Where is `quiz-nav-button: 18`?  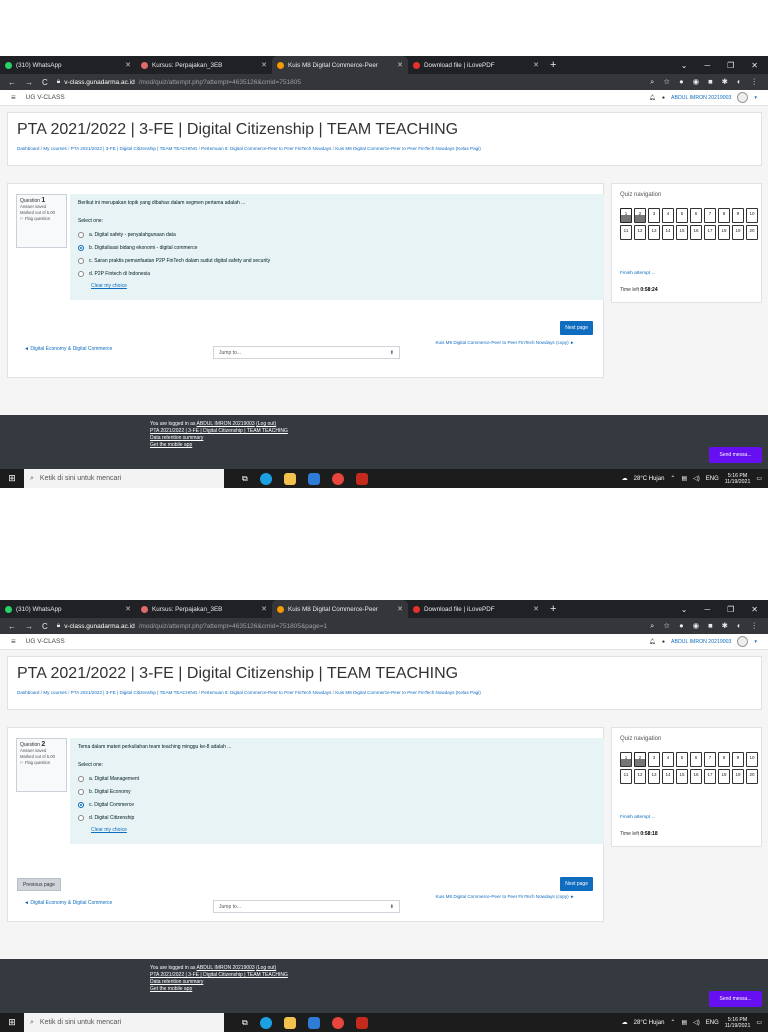 quiz-nav-button: 18 is located at coordinates (724, 776).